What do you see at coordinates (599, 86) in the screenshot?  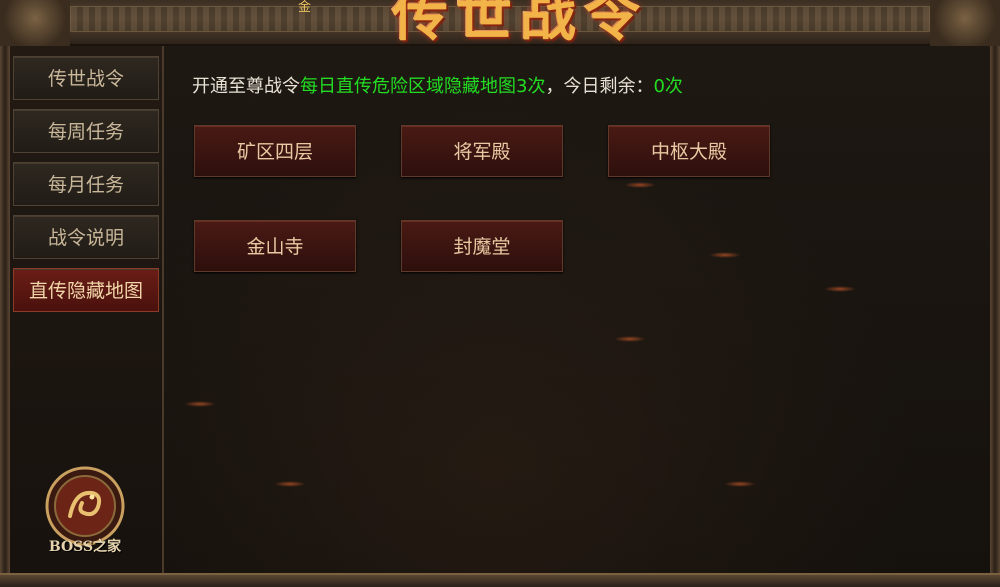 I see `info-mid: ，今日剩余：` at bounding box center [599, 86].